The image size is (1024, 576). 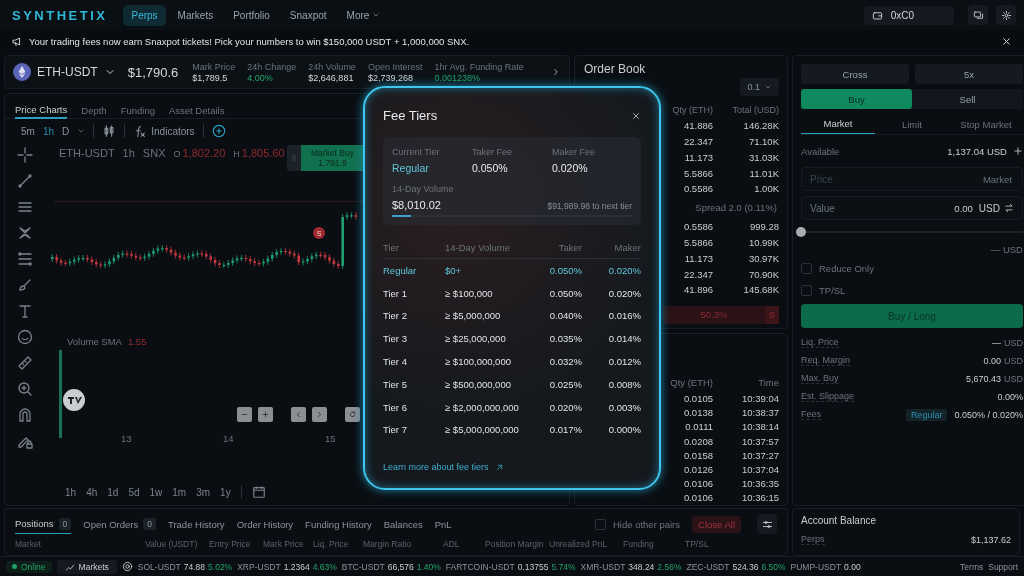 I want to click on ticker-symbol: ZEC-USDT, so click(x=708, y=566).